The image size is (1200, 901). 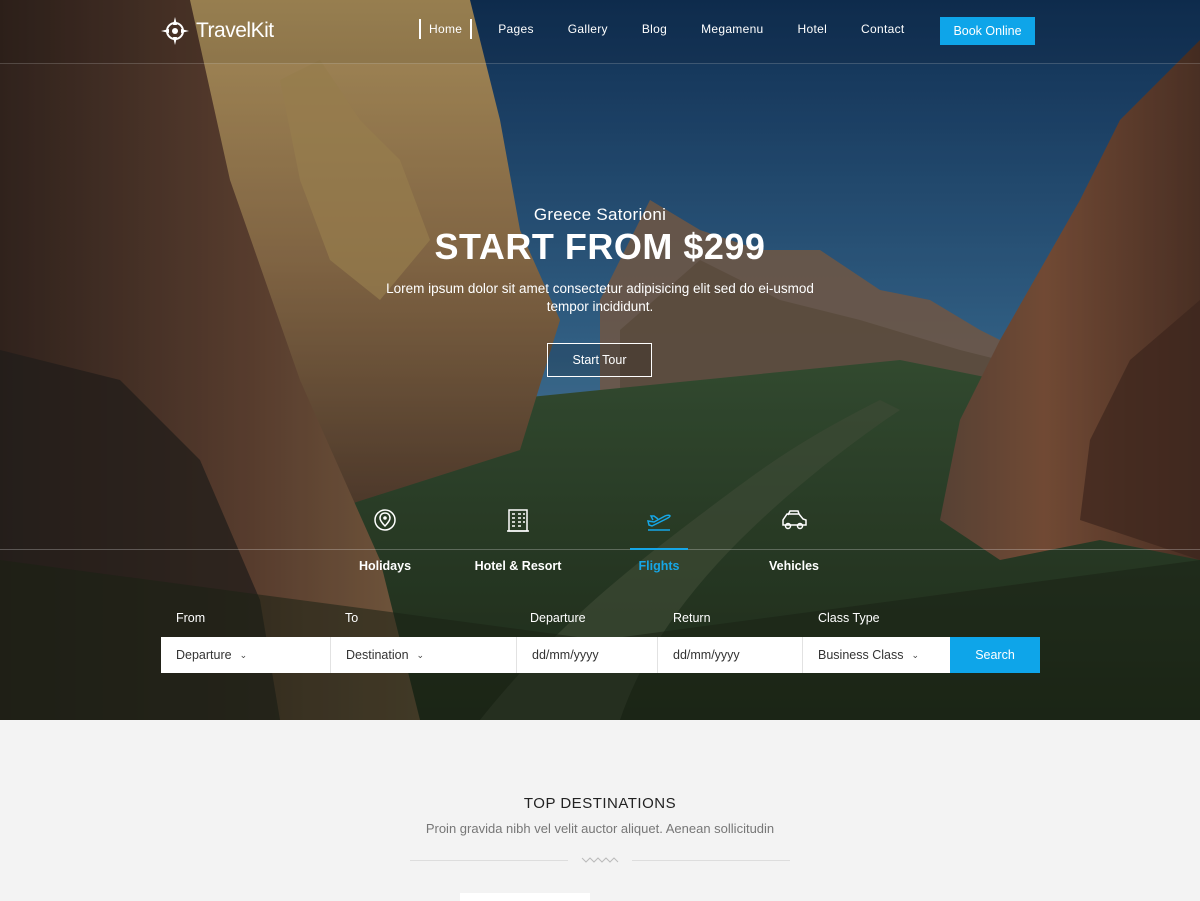 I want to click on wave-divider-icon, so click(x=600, y=860).